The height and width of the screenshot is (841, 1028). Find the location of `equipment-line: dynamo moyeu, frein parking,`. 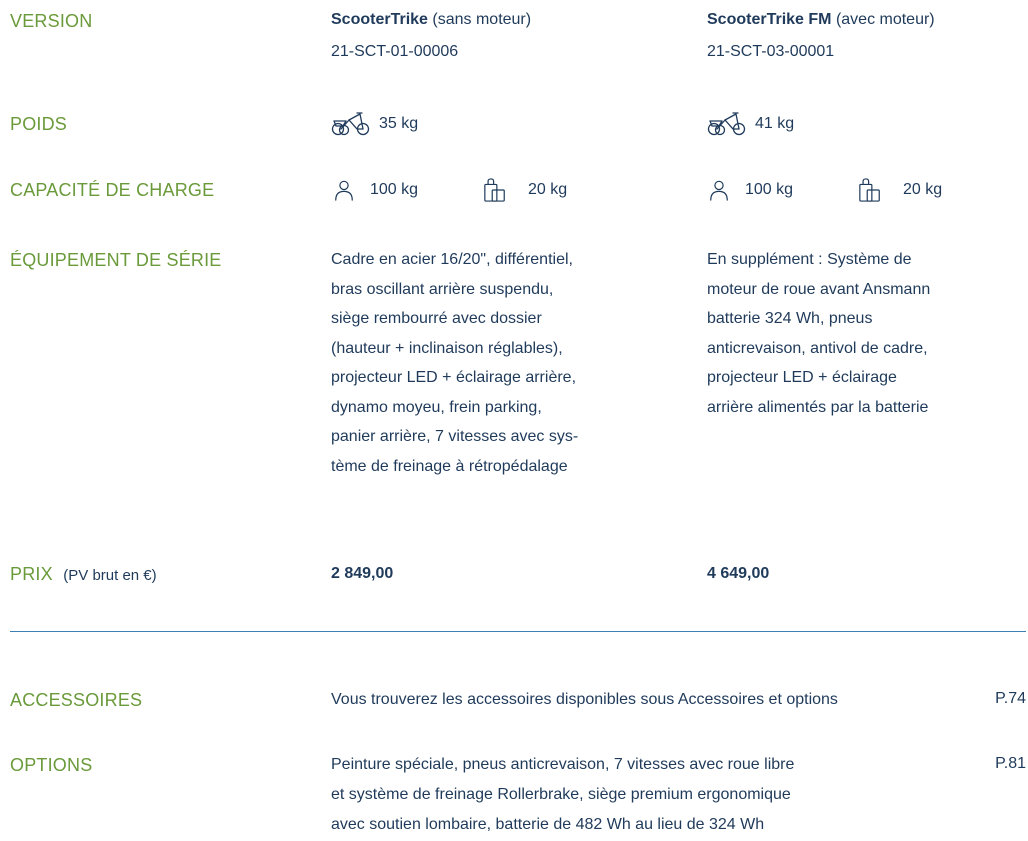

equipment-line: dynamo moyeu, frein parking, is located at coordinates (436, 407).